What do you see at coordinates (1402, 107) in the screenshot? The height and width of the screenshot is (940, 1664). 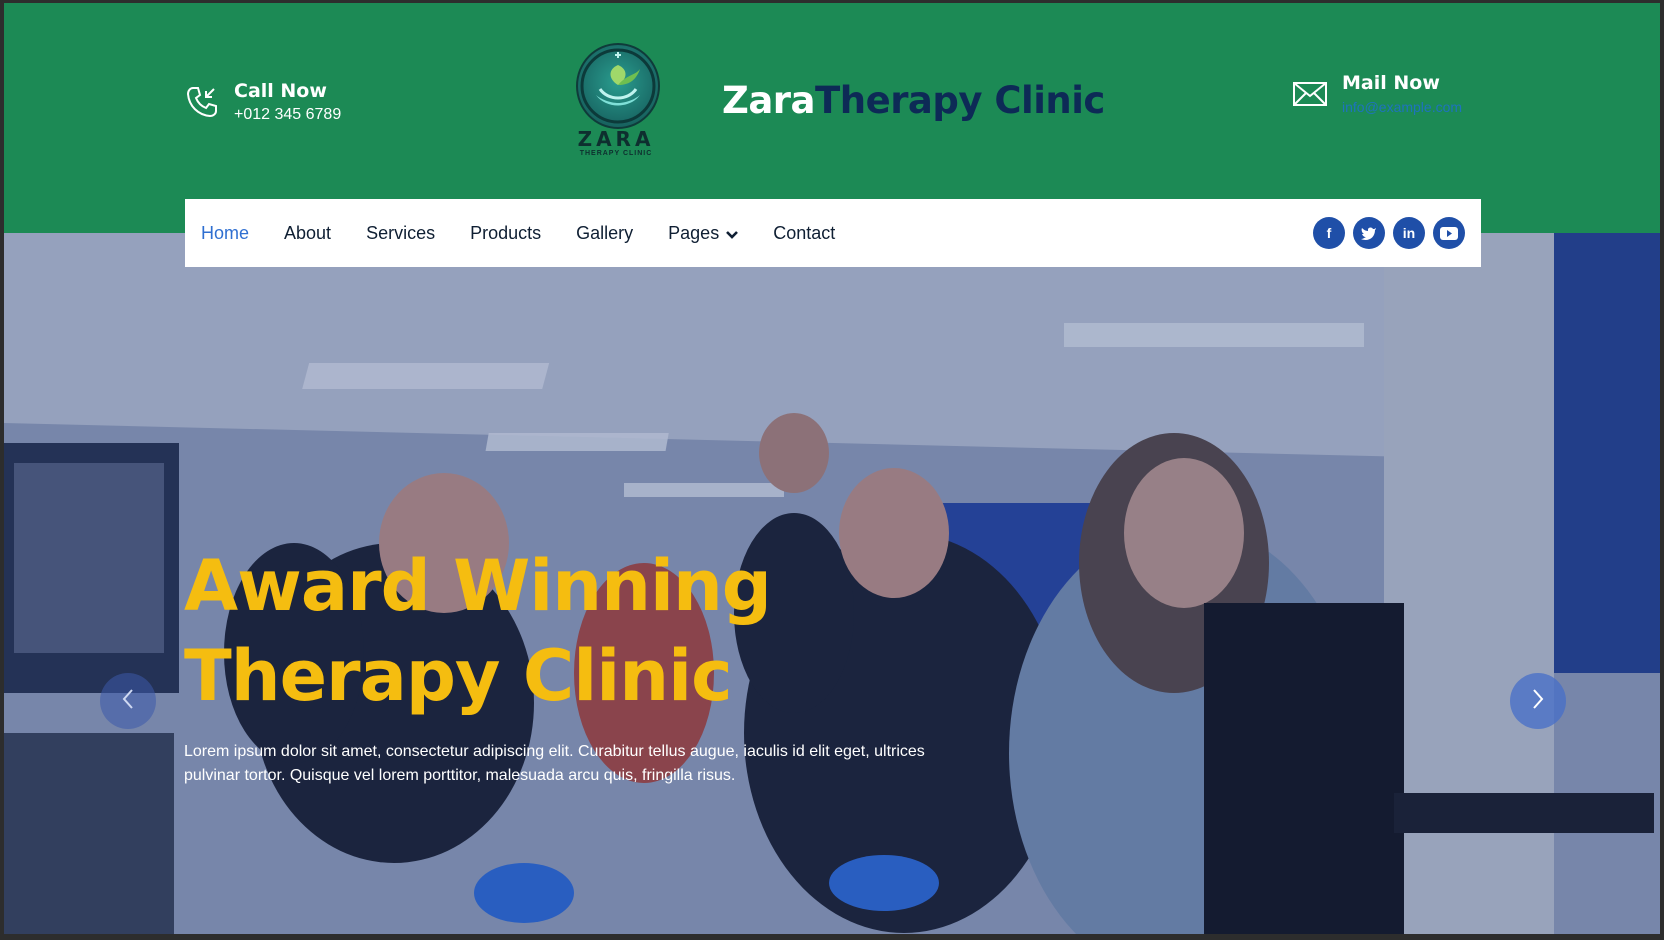 I see `email-address: info@example.com` at bounding box center [1402, 107].